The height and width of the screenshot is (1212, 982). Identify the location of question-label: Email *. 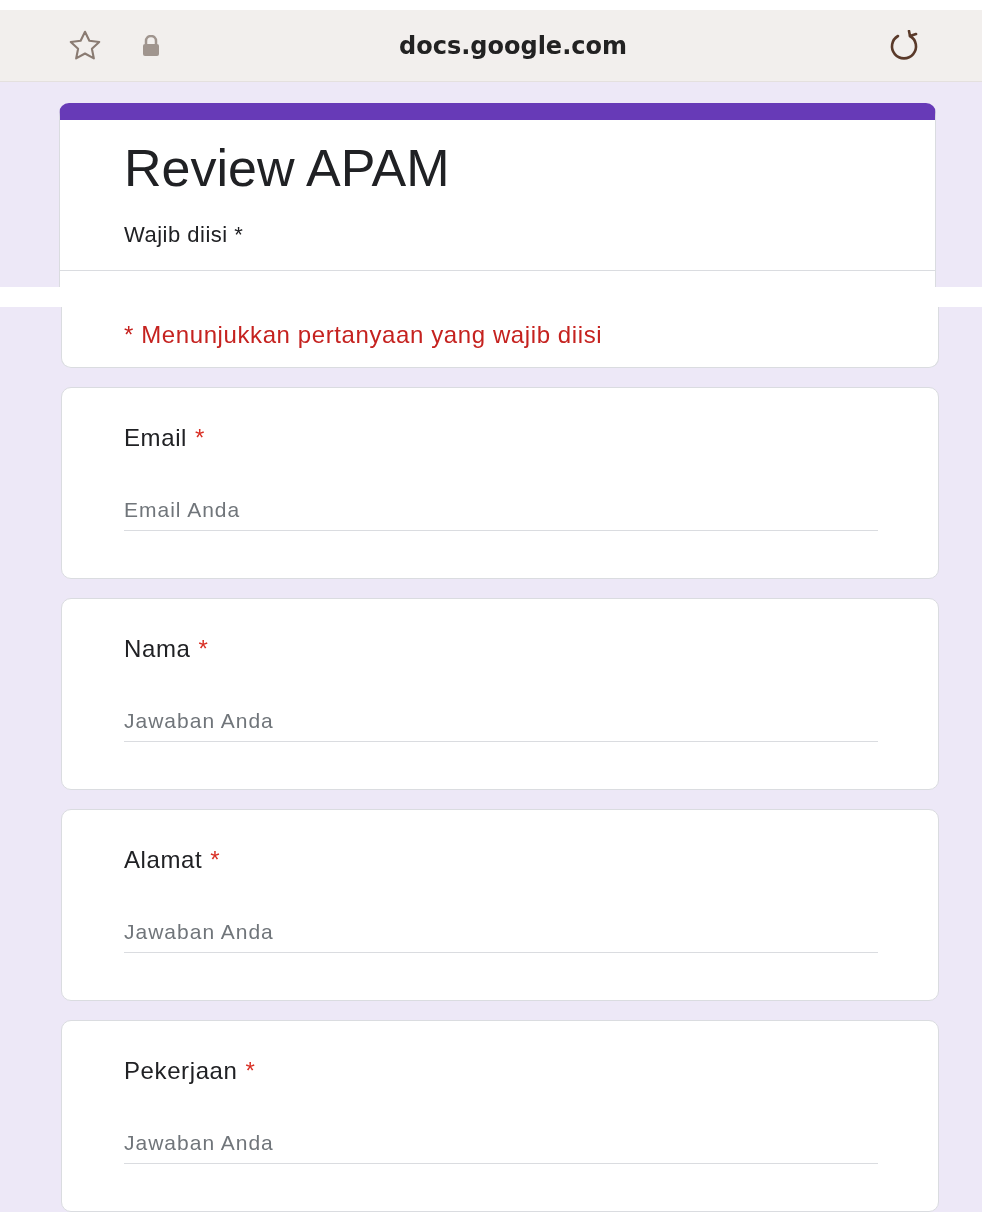
(165, 438).